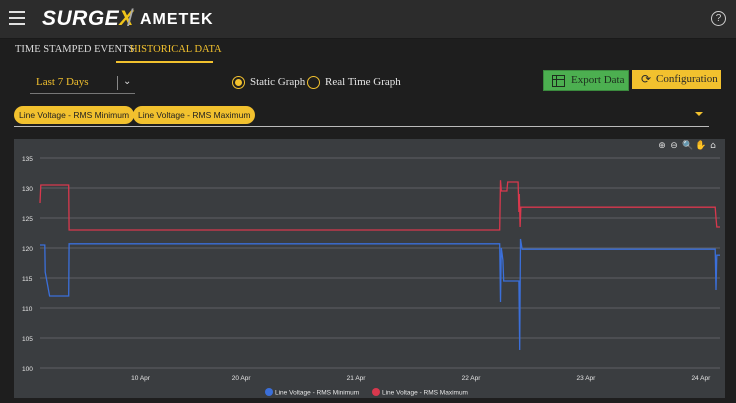 The width and height of the screenshot is (736, 403). Describe the element at coordinates (27, 189) in the screenshot. I see `y-tick-label: 130` at that location.